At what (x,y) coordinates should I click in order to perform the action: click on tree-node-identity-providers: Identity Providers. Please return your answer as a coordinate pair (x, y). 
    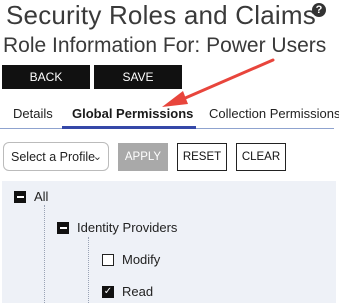
    Looking at the image, I should click on (117, 227).